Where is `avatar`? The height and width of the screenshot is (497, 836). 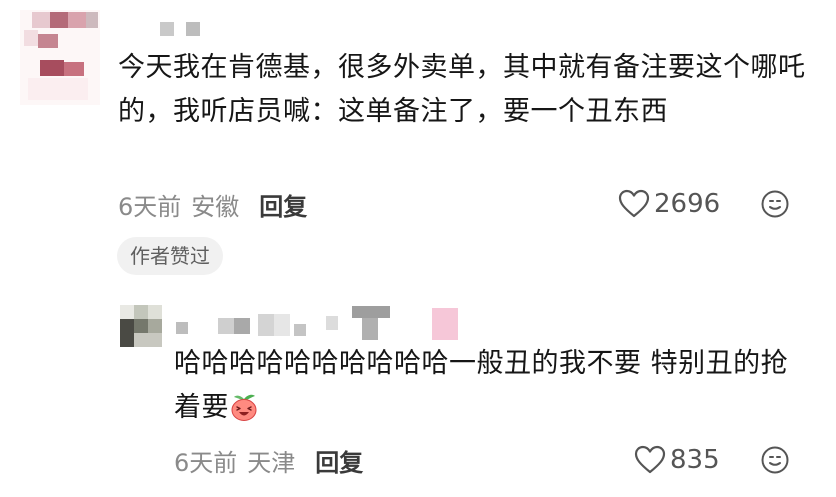
avatar is located at coordinates (60, 57).